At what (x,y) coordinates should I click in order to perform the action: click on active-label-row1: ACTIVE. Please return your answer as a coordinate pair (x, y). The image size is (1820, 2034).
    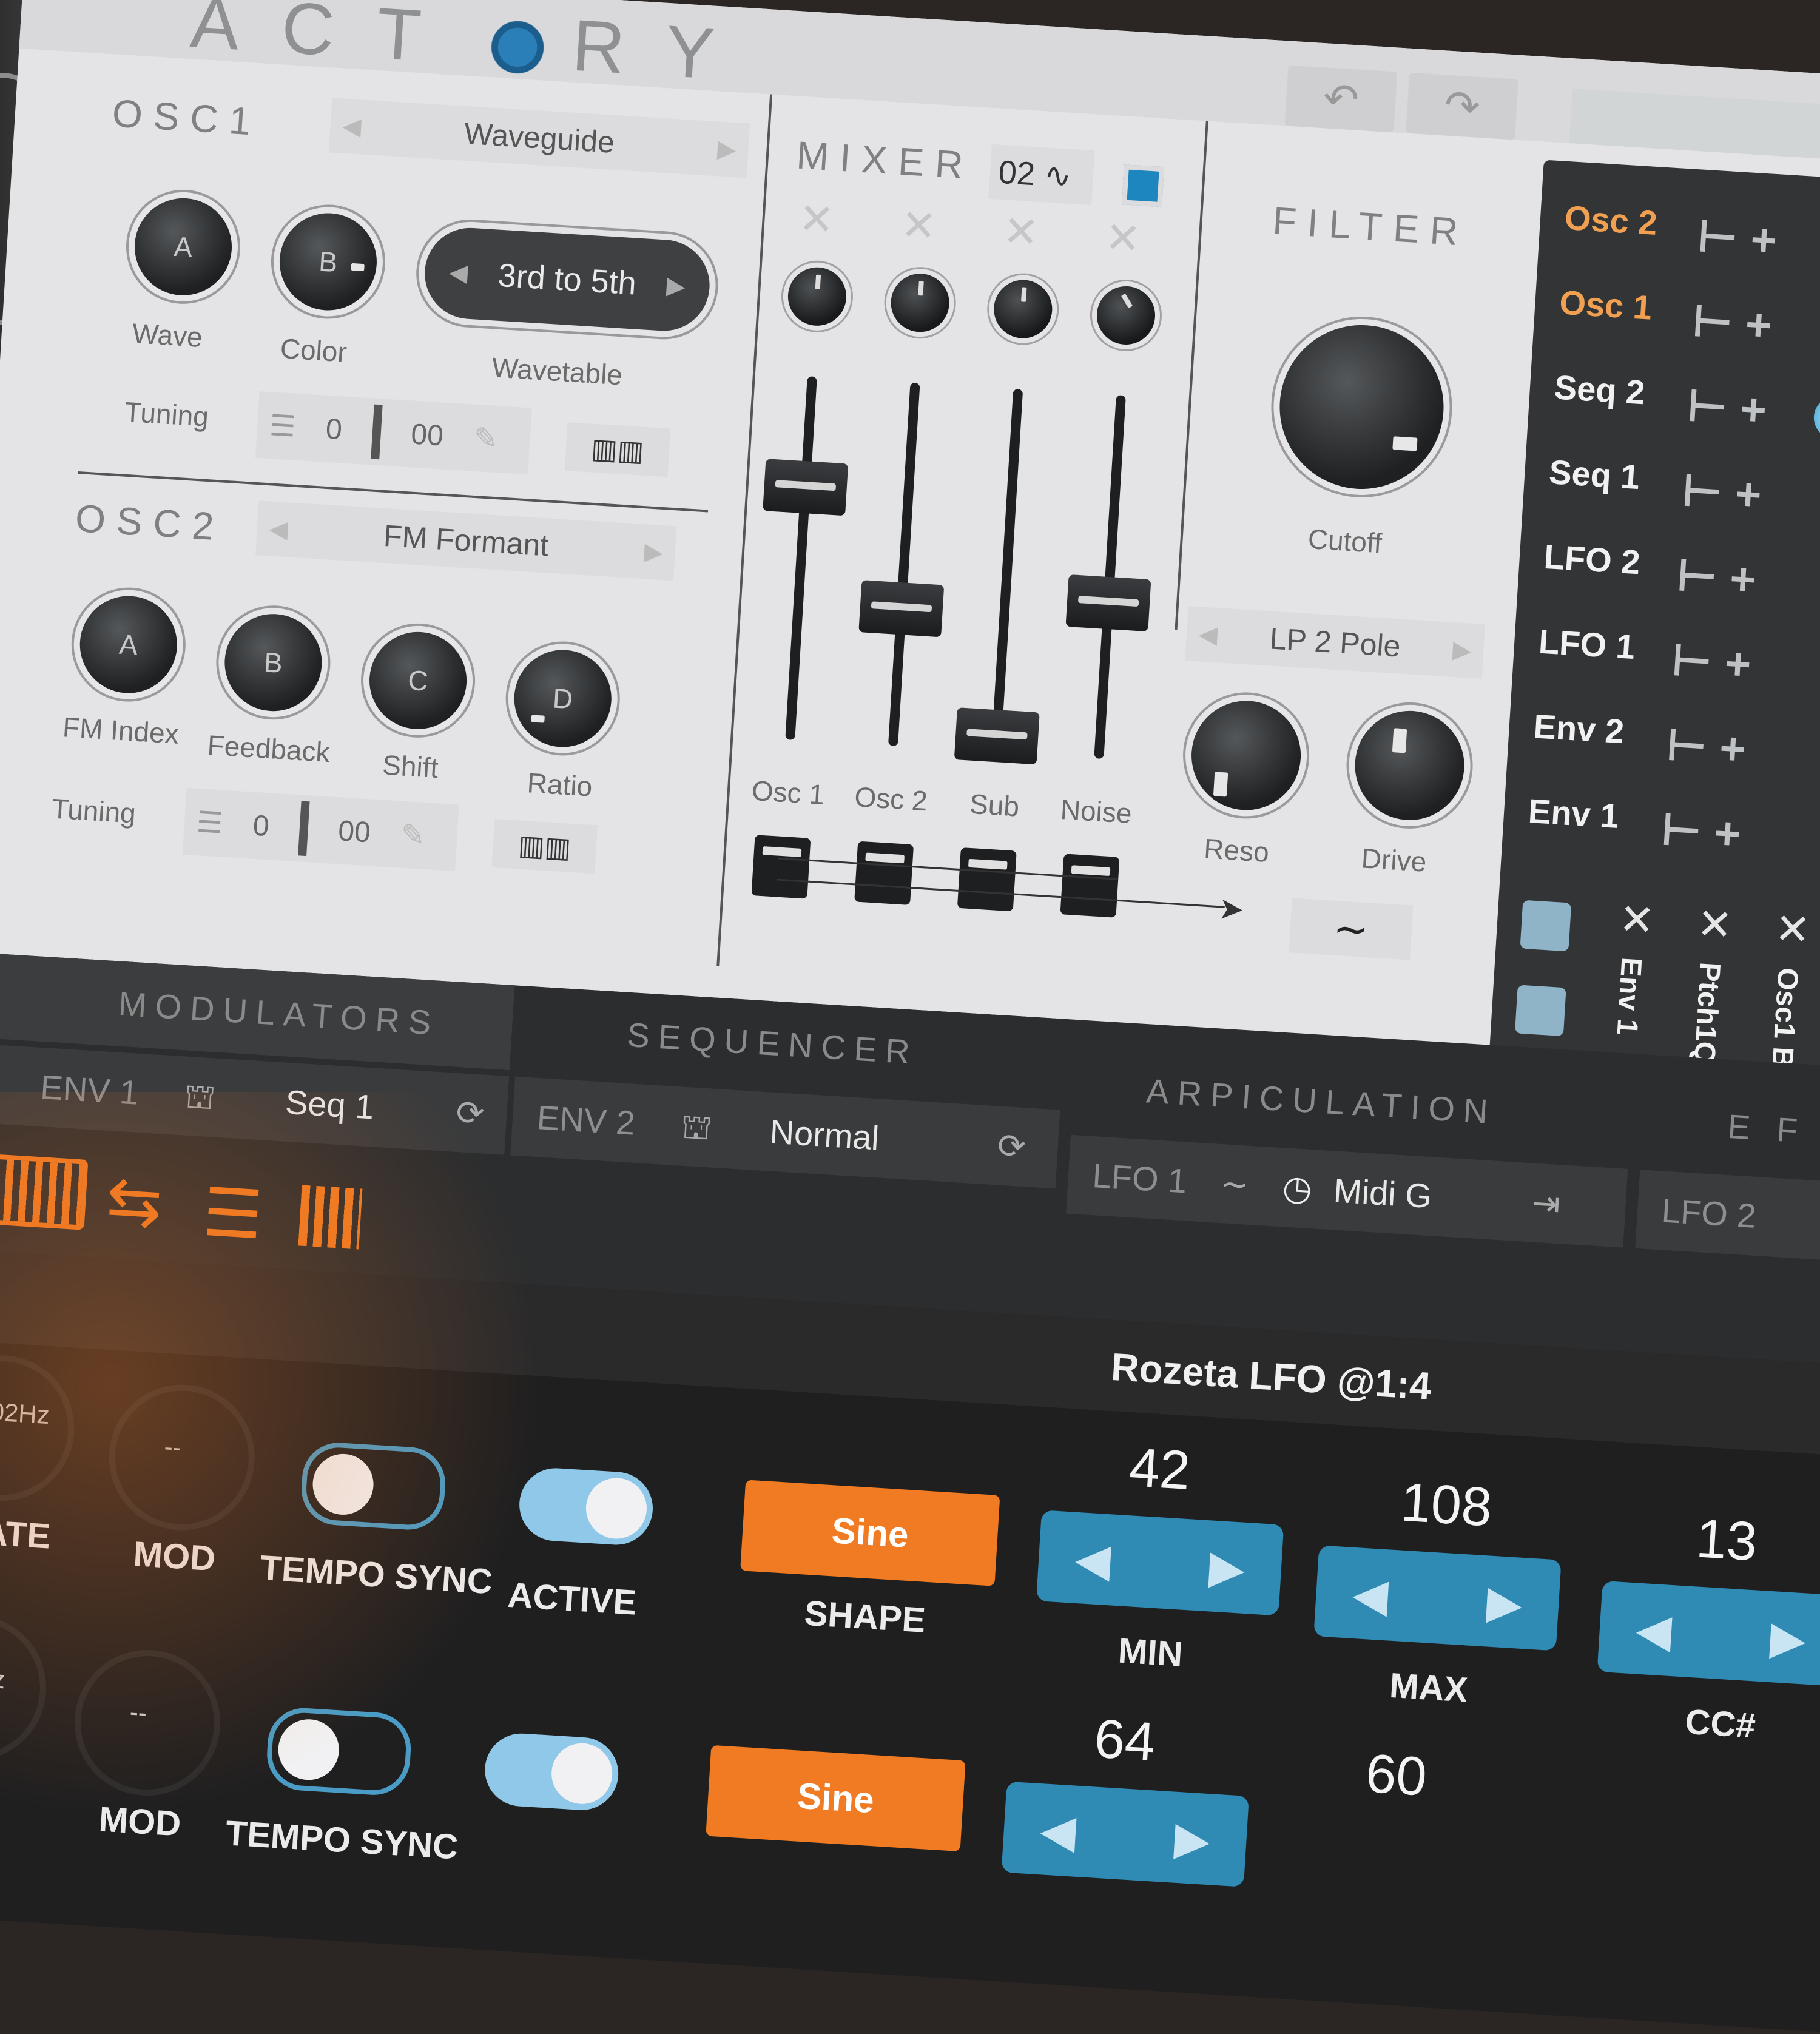
    Looking at the image, I should click on (572, 1599).